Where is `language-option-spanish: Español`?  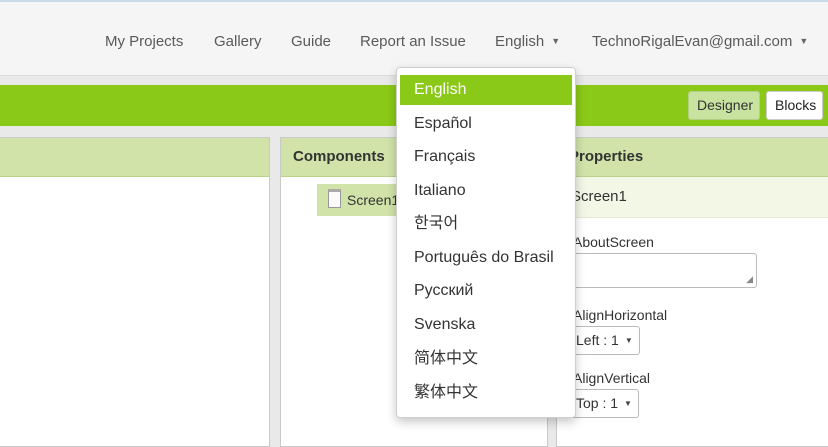 language-option-spanish: Español is located at coordinates (486, 124).